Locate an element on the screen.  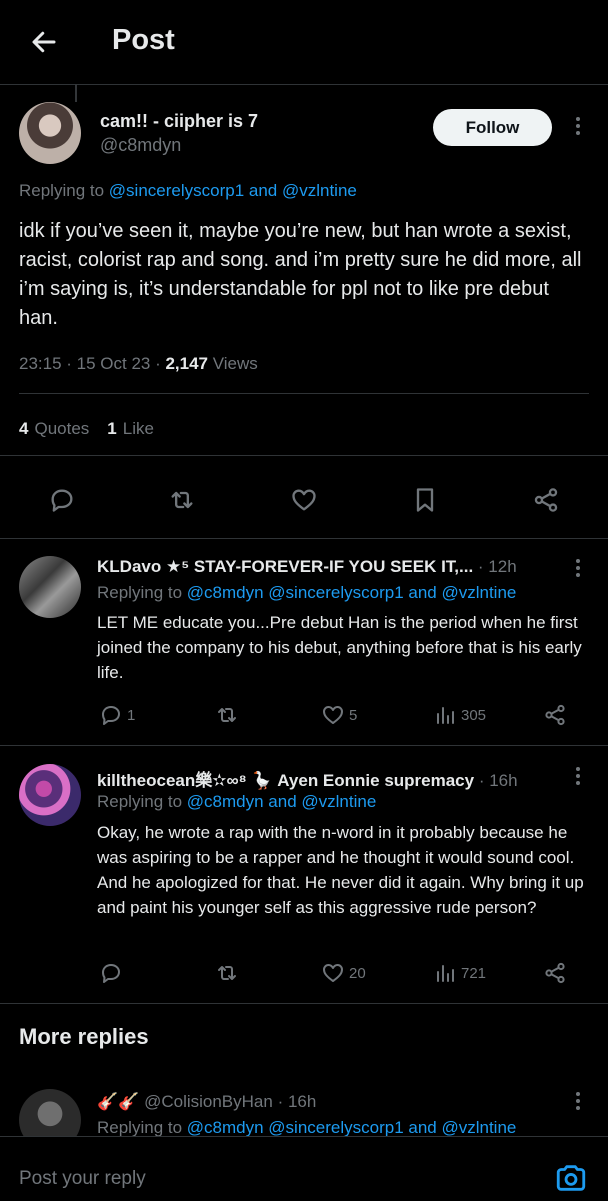
likes-label: Like is located at coordinates (138, 428).